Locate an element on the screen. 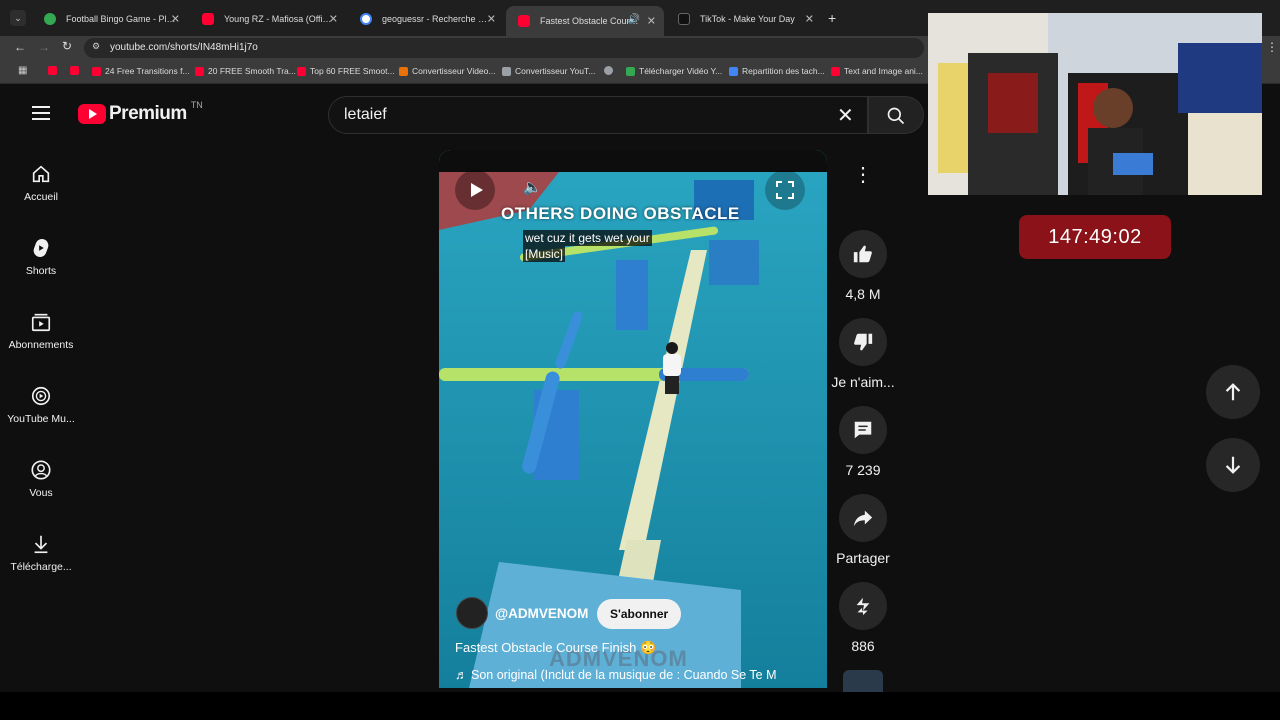  webcam-overlay is located at coordinates (1095, 104).